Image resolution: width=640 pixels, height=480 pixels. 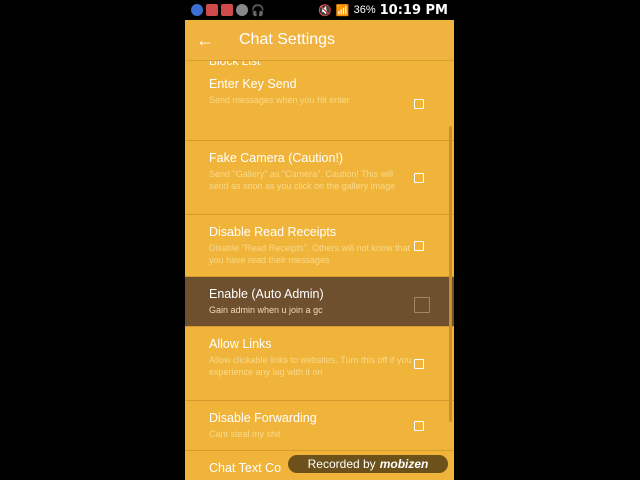 I want to click on settings-row-title: Fake Camera (Caution!), so click(x=276, y=158).